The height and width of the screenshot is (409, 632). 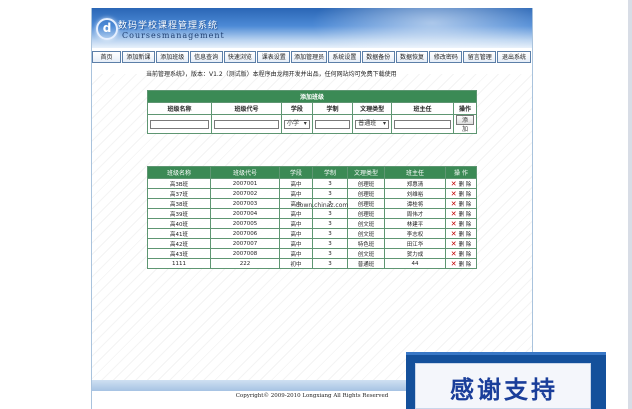 What do you see at coordinates (415, 263) in the screenshot?
I see `cell-teacher: 44` at bounding box center [415, 263].